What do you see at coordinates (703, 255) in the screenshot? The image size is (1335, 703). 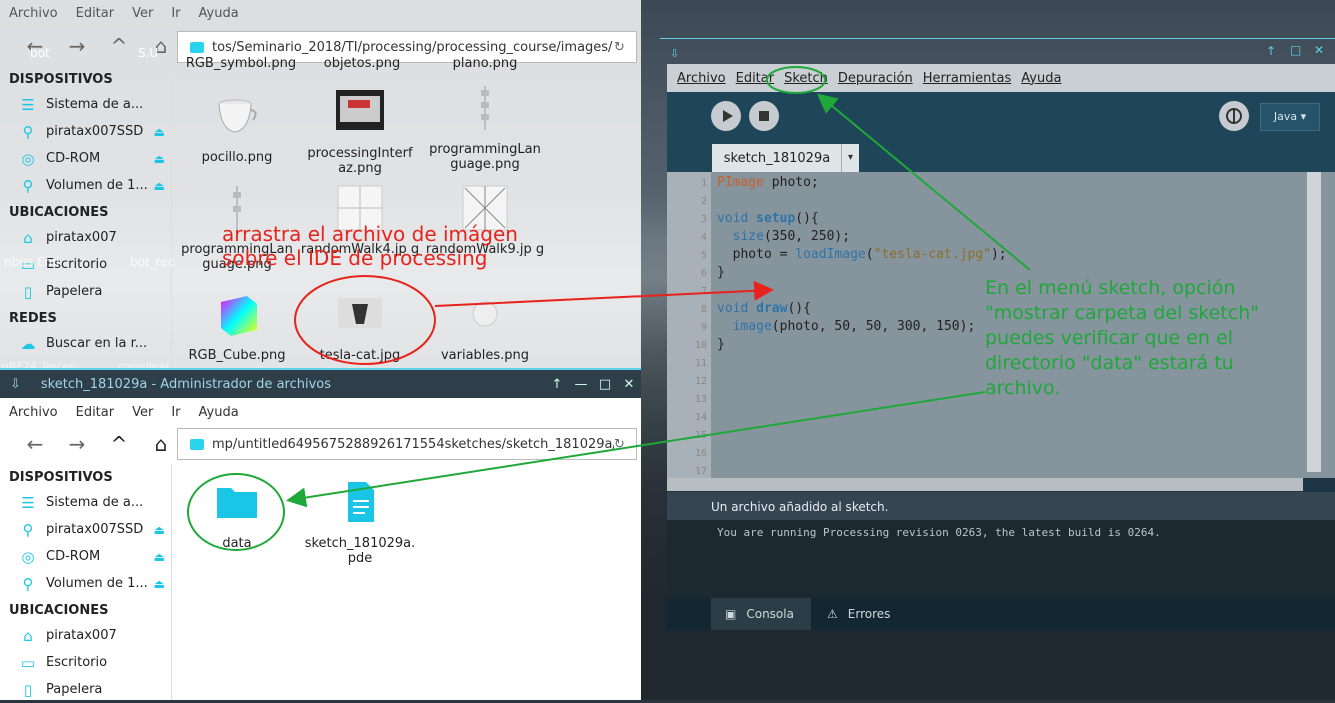 I see `line-number: 5` at bounding box center [703, 255].